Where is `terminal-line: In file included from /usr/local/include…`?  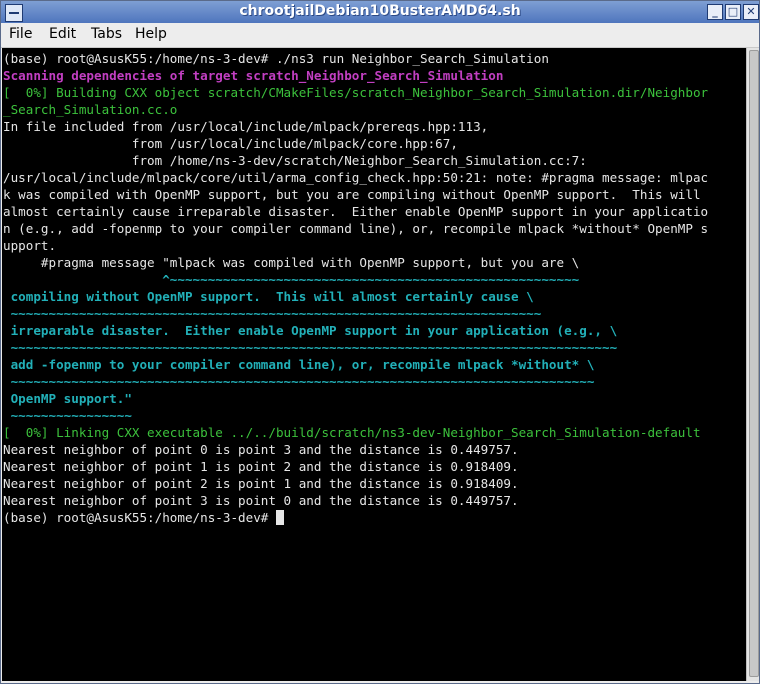 terminal-line: In file included from /usr/local/include… is located at coordinates (246, 126).